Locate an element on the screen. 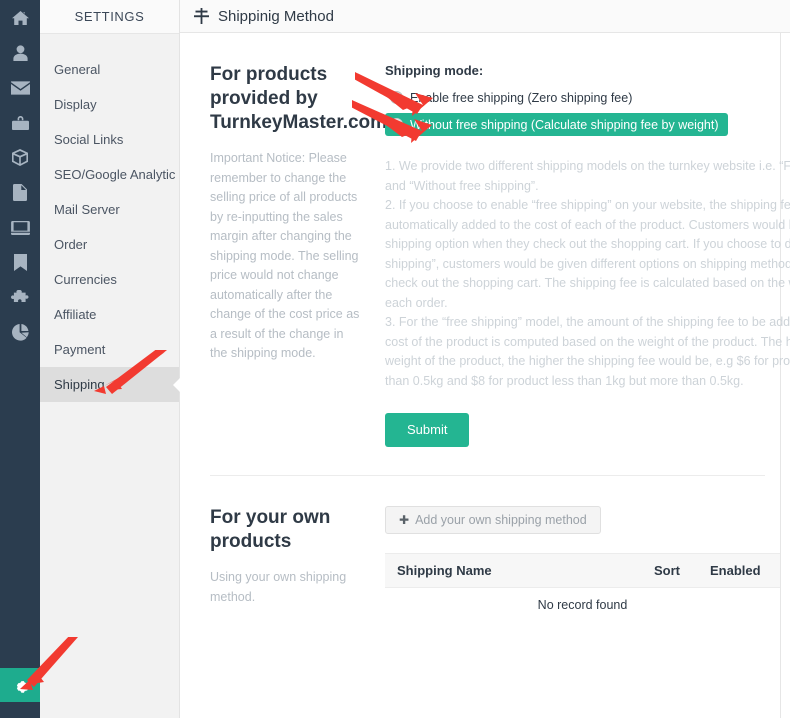 Image resolution: width=790 pixels, height=718 pixels. add-shipping-method-label: Add your own shipping method is located at coordinates (501, 520).